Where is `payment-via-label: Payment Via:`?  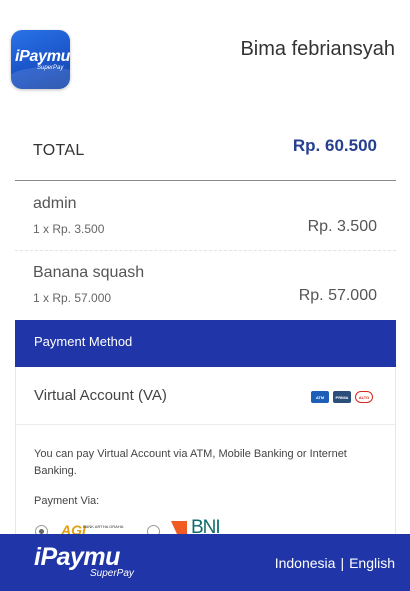
payment-via-label: Payment Via: is located at coordinates (67, 501).